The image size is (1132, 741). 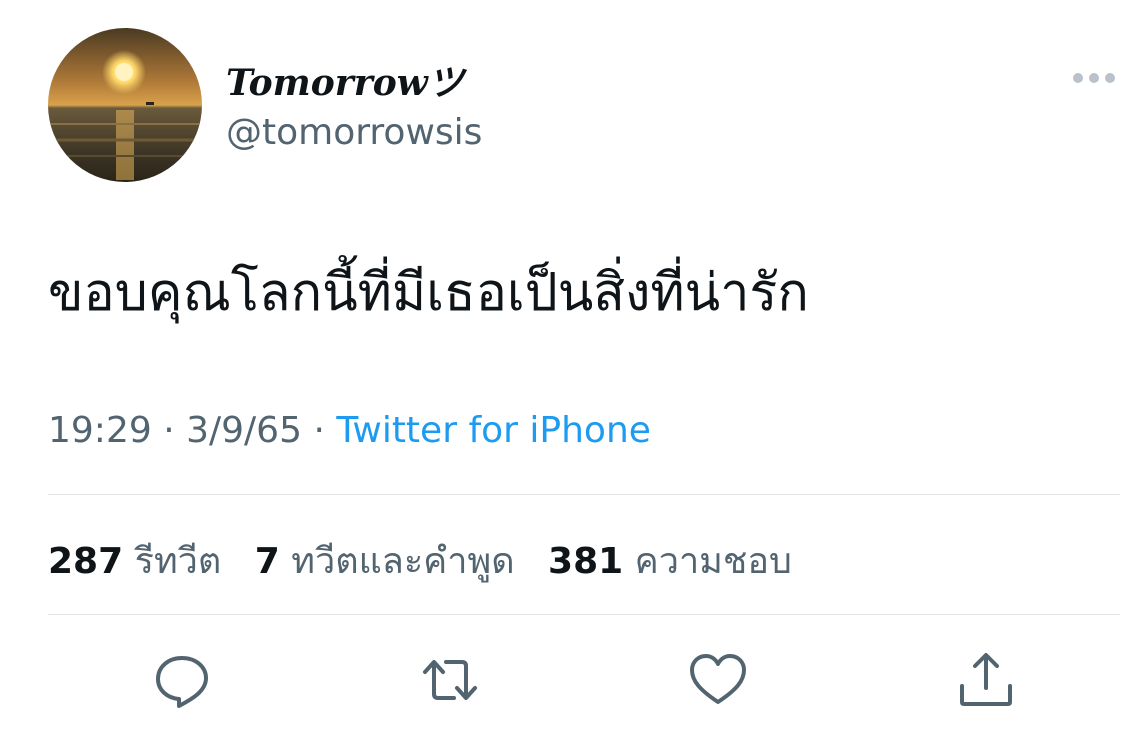 I want to click on like-button, so click(x=718, y=680).